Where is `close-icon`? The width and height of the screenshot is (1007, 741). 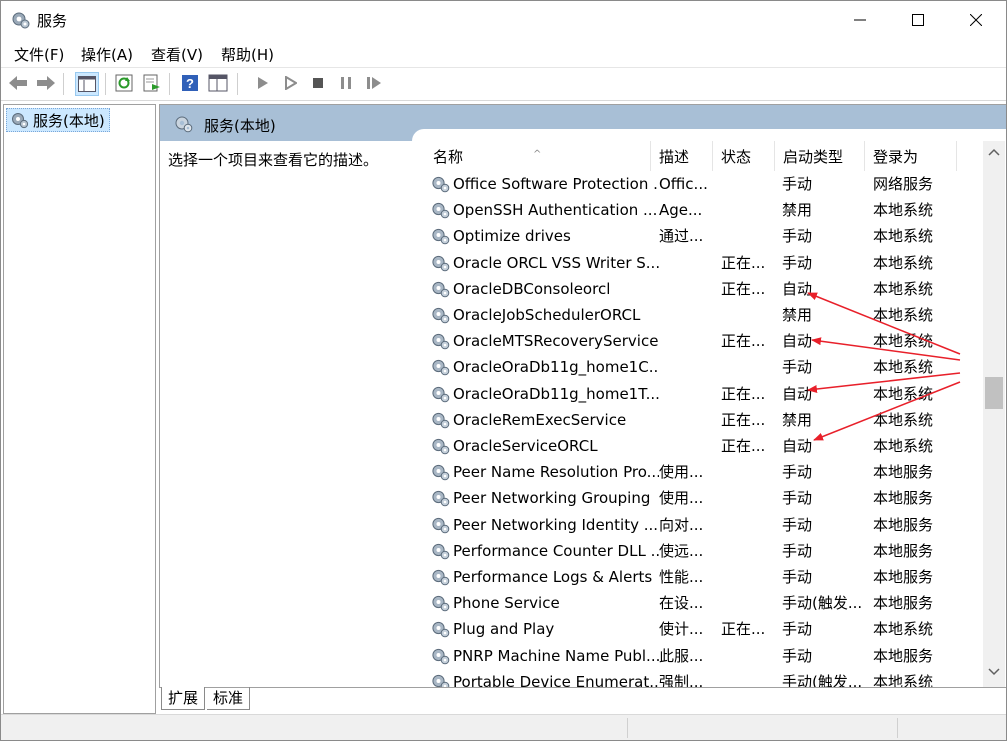 close-icon is located at coordinates (976, 20).